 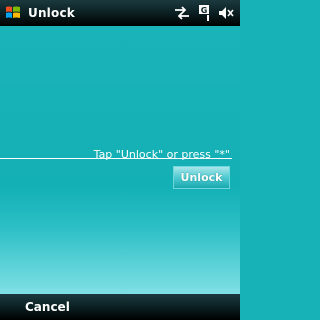 What do you see at coordinates (116, 158) in the screenshot?
I see `instruction-divider` at bounding box center [116, 158].